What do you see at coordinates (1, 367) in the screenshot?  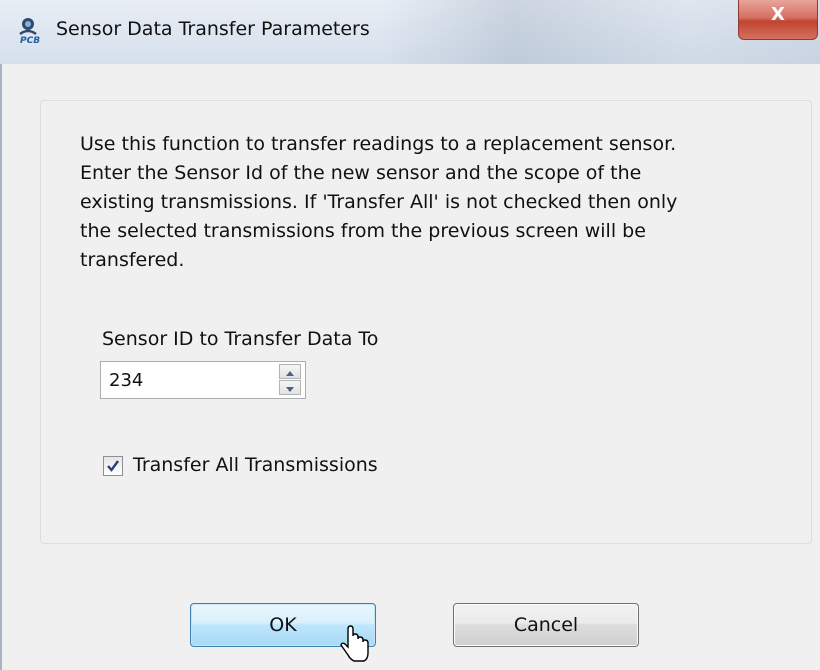 I see `window-frame-left` at bounding box center [1, 367].